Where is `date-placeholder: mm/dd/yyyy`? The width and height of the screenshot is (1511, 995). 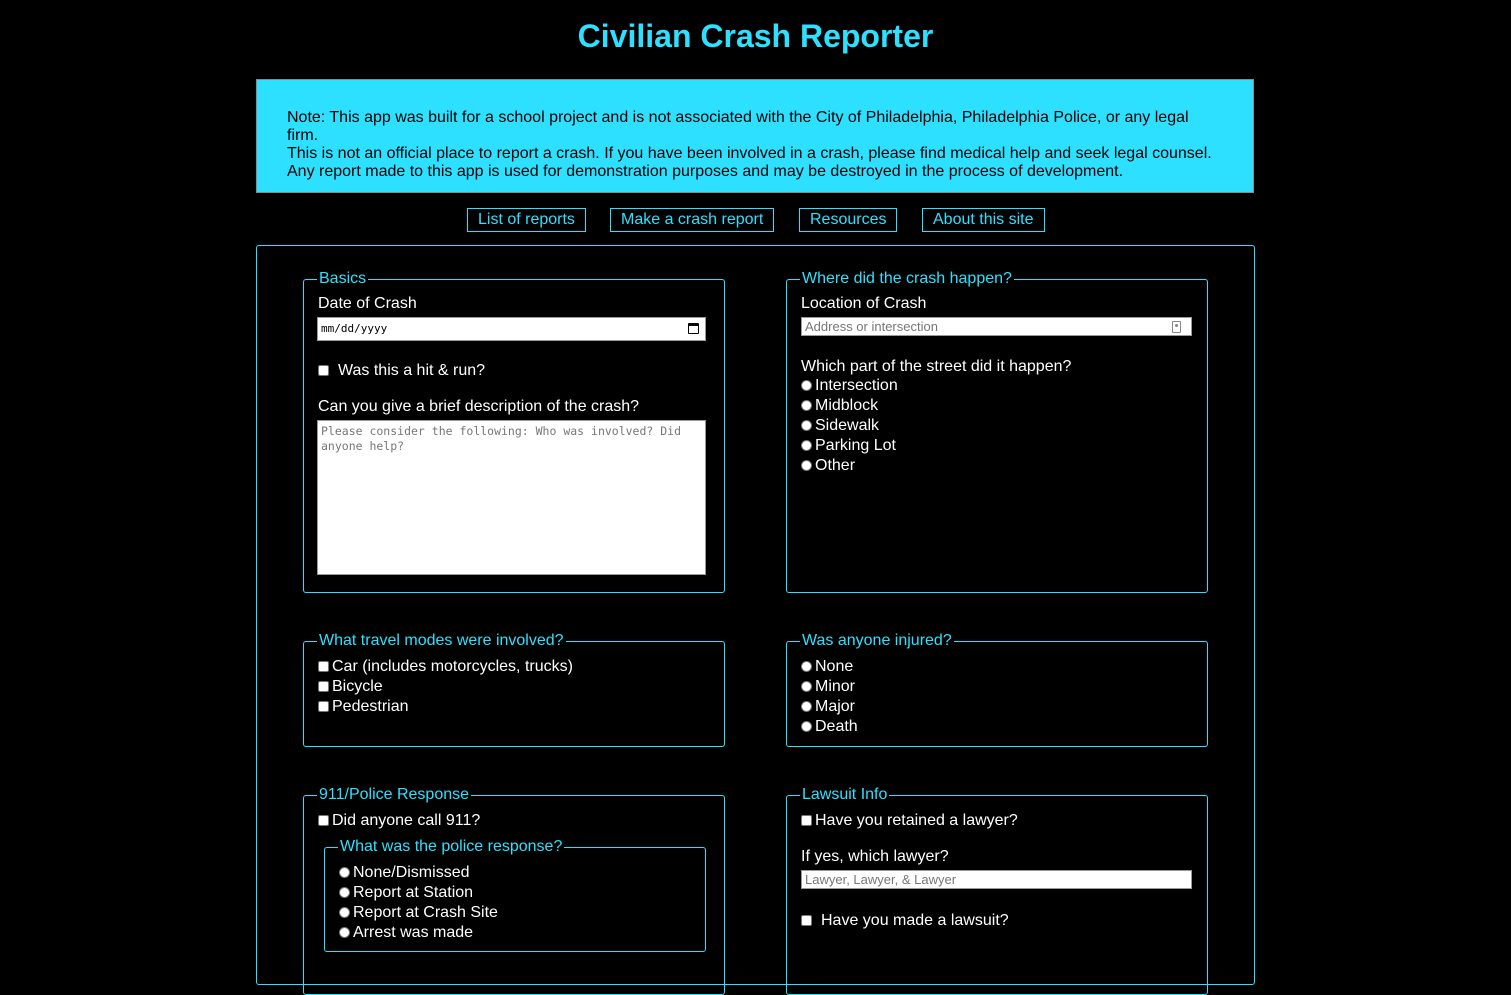
date-placeholder: mm/dd/yyyy is located at coordinates (354, 328).